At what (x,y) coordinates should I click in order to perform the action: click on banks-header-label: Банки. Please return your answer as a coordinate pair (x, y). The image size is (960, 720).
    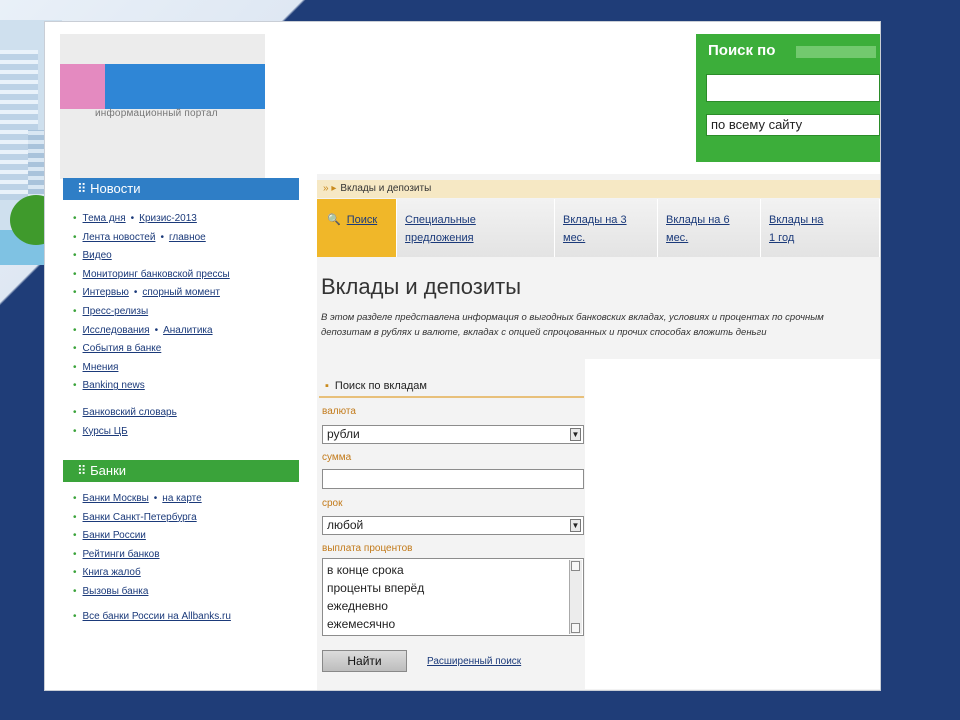
    Looking at the image, I should click on (108, 470).